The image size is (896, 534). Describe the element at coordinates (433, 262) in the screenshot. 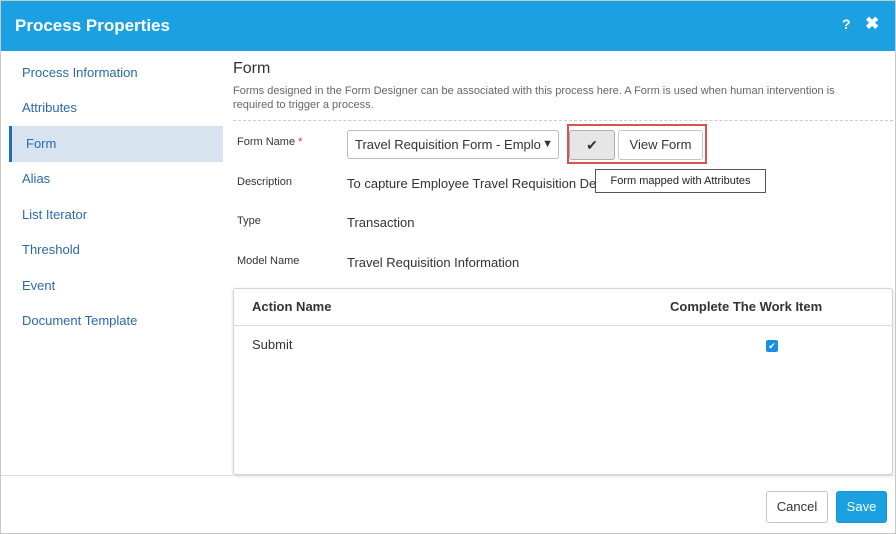

I see `model-name-value: Travel Requisition Information` at that location.